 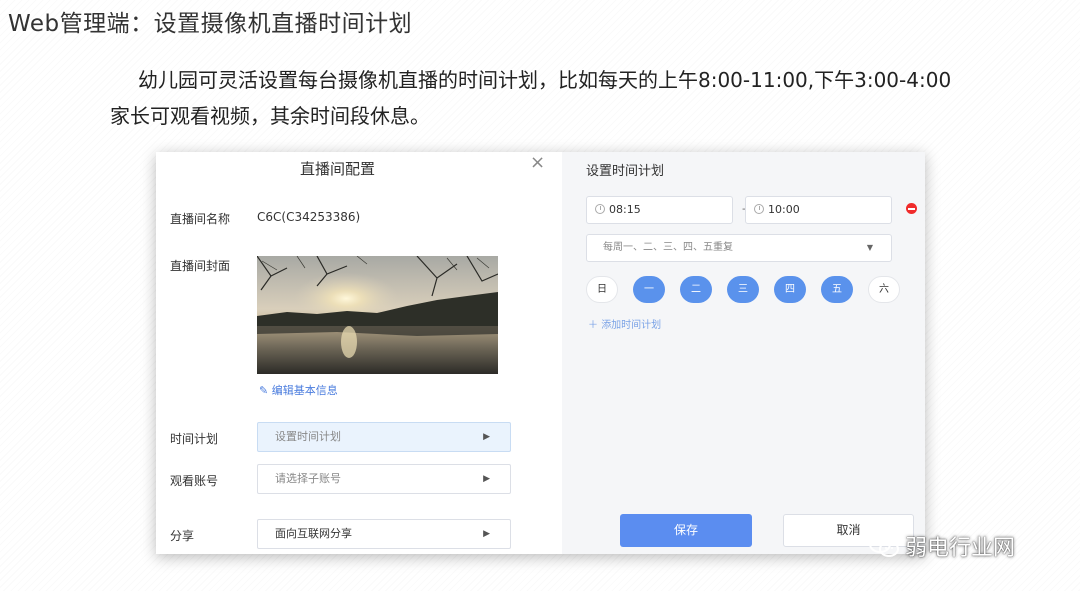 What do you see at coordinates (696, 289) in the screenshot?
I see `day-toggle: 二` at bounding box center [696, 289].